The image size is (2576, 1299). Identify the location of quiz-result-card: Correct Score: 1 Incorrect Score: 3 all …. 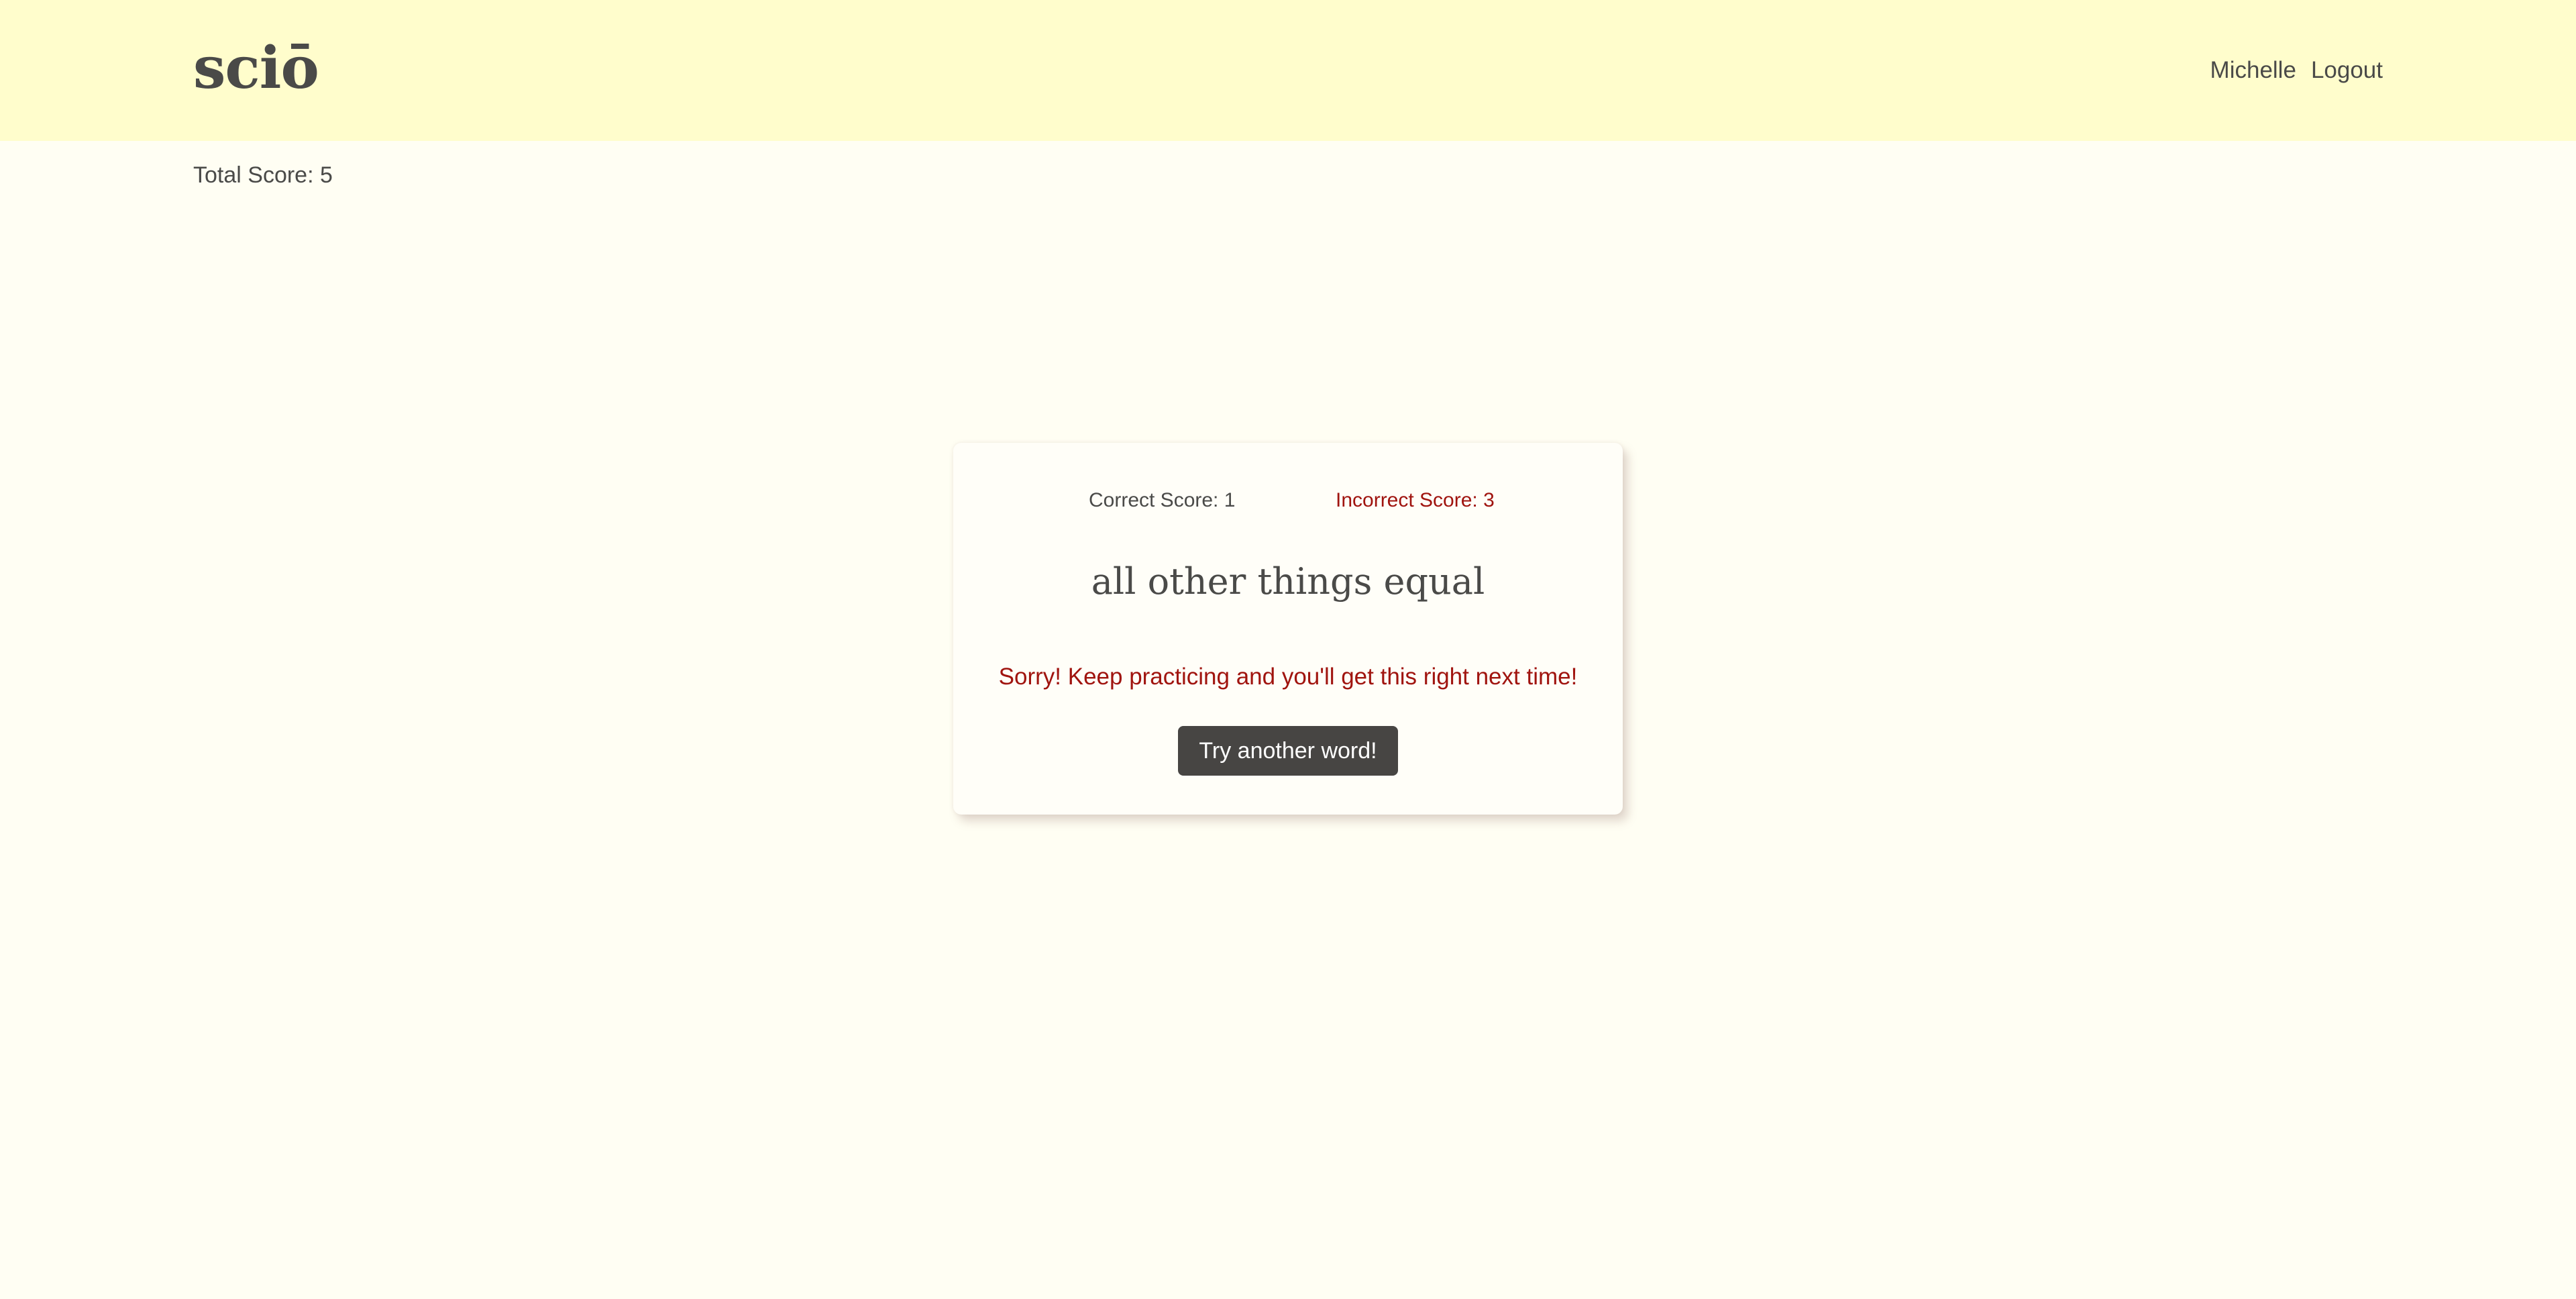
(1288, 629).